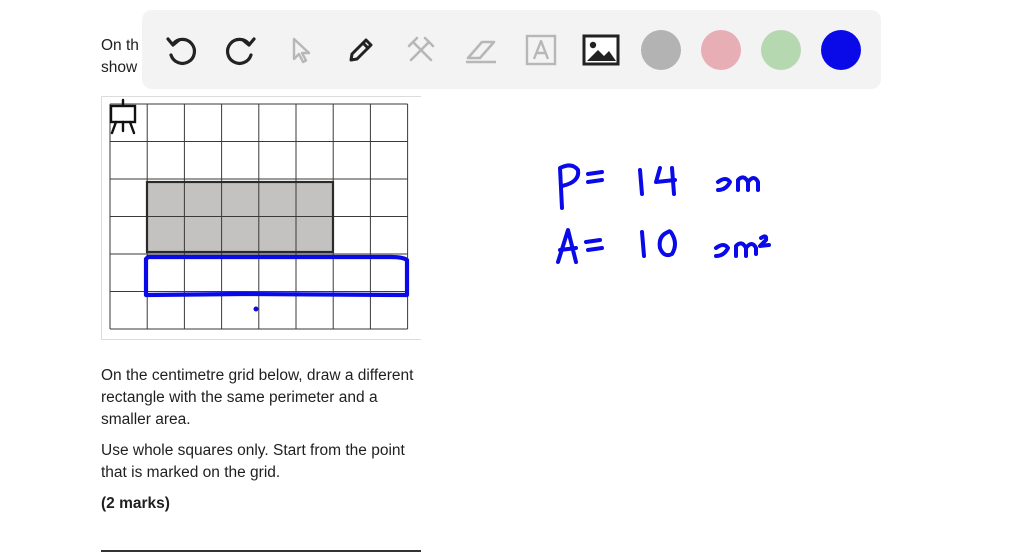  What do you see at coordinates (841, 50) in the screenshot?
I see `color-swatch-blue` at bounding box center [841, 50].